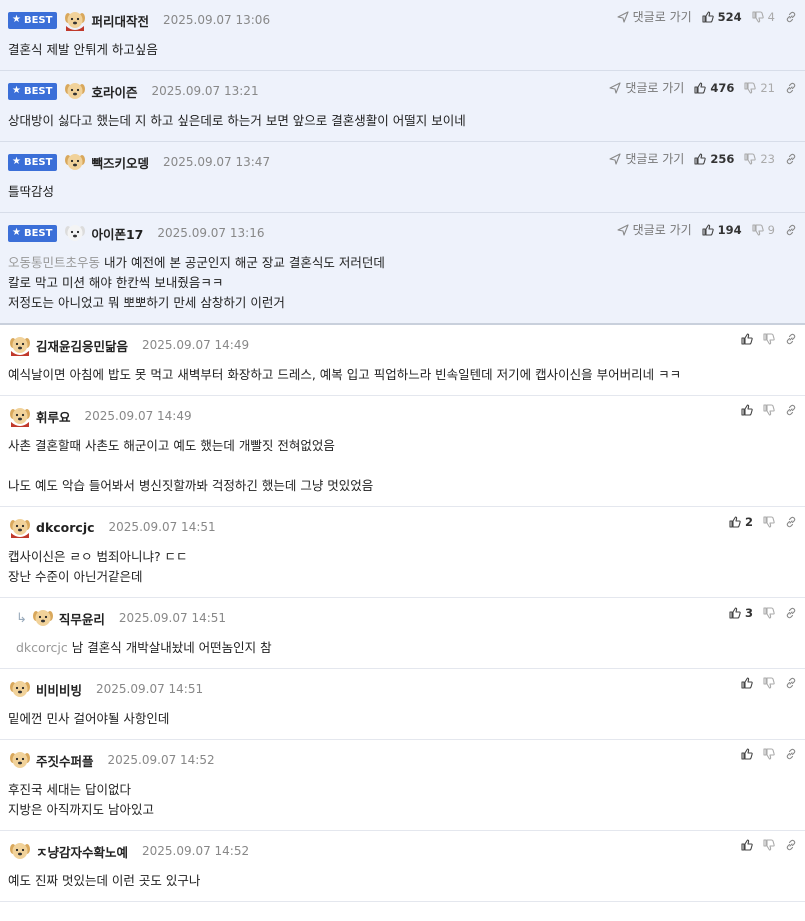 The width and height of the screenshot is (805, 921). Describe the element at coordinates (82, 345) in the screenshot. I see `author-nickname: 김재윤김응민닮음` at that location.